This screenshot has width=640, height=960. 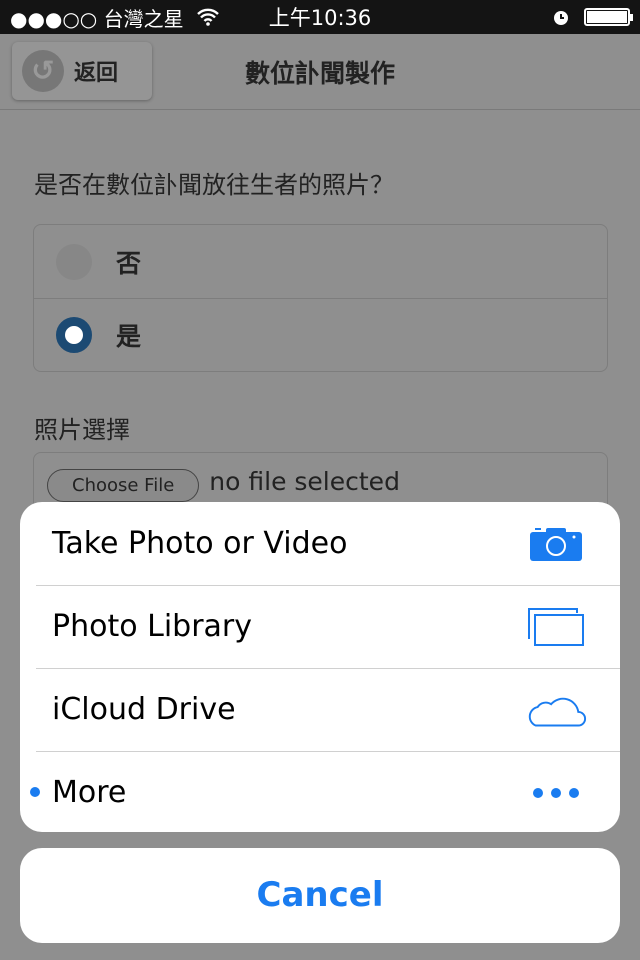 I want to click on radio-option-yes: 是, so click(x=320, y=334).